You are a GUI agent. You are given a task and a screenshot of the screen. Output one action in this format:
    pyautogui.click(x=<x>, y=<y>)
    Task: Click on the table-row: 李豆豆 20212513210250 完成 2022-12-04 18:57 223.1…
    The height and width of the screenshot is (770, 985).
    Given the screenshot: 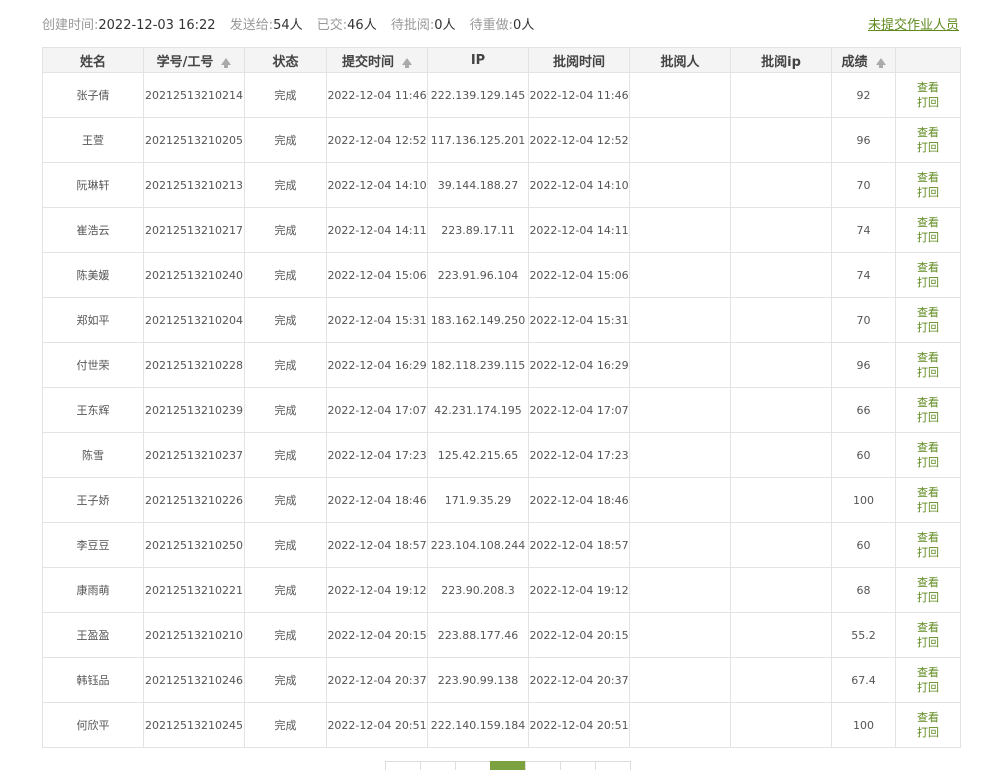 What is the action you would take?
    pyautogui.click(x=501, y=545)
    